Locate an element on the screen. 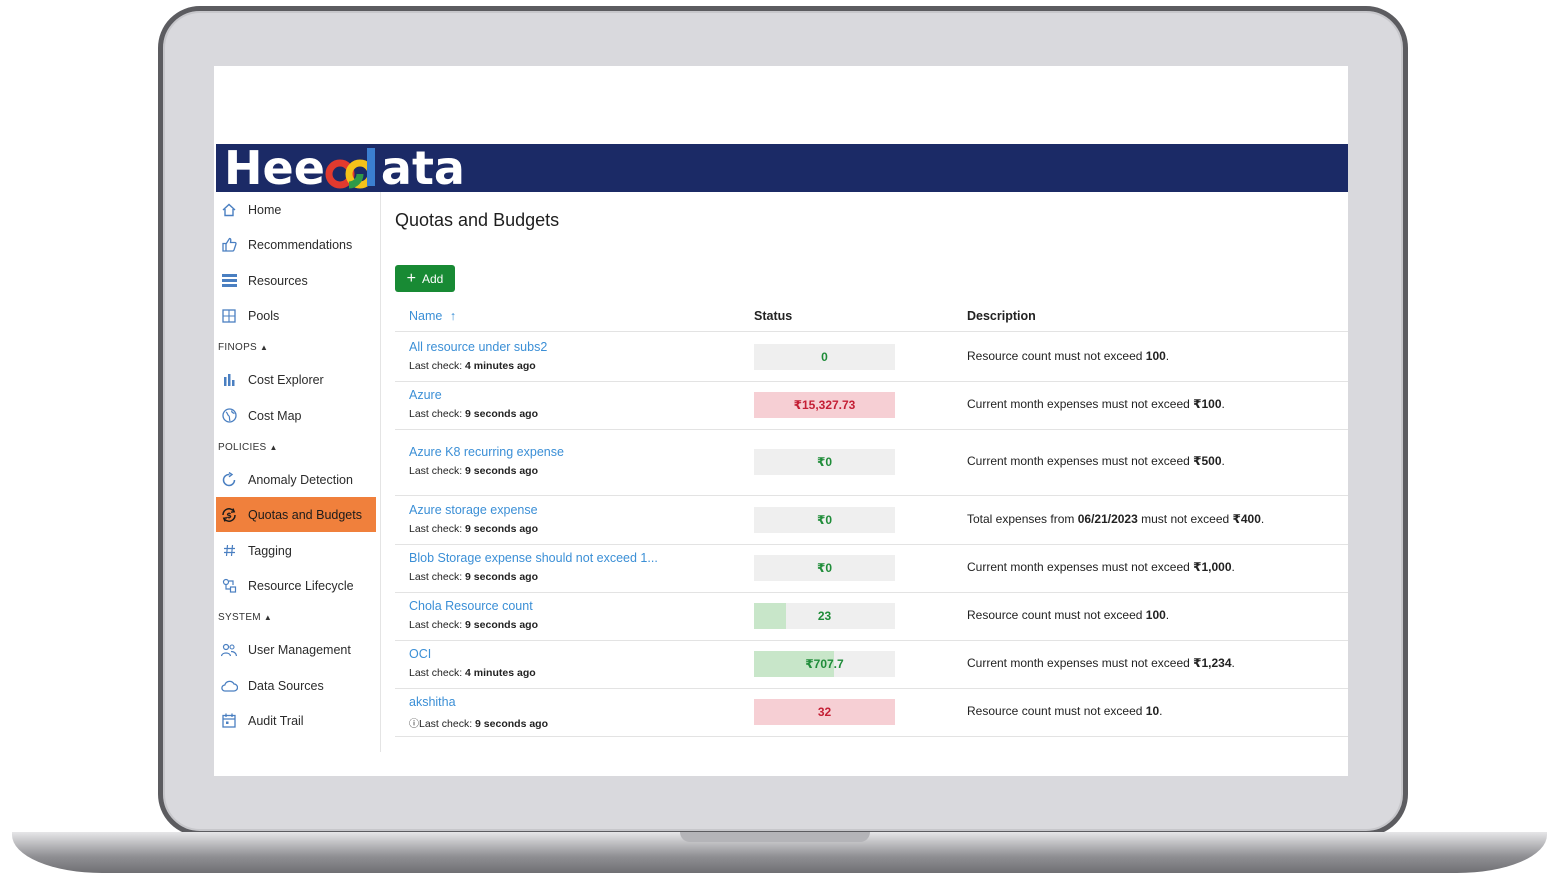 This screenshot has width=1547, height=873. sidebar-item-anomaly-detection: Anomaly Detection is located at coordinates (296, 479).